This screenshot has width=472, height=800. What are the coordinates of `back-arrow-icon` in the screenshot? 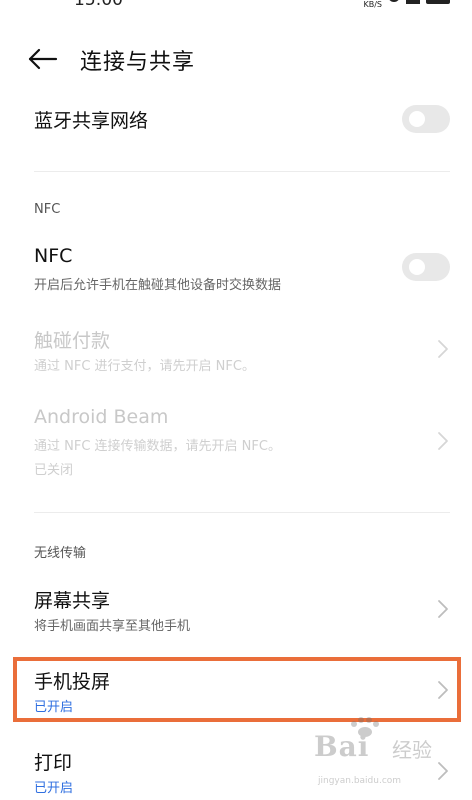 It's located at (43, 59).